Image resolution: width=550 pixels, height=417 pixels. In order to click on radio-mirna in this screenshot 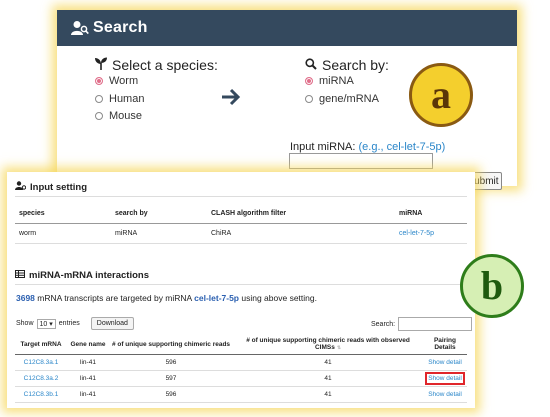, I will do `click(309, 81)`.